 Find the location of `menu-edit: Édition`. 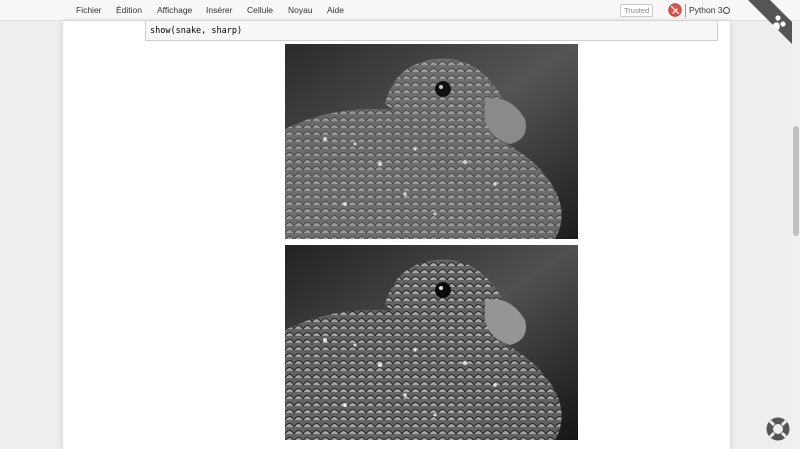

menu-edit: Édition is located at coordinates (129, 10).